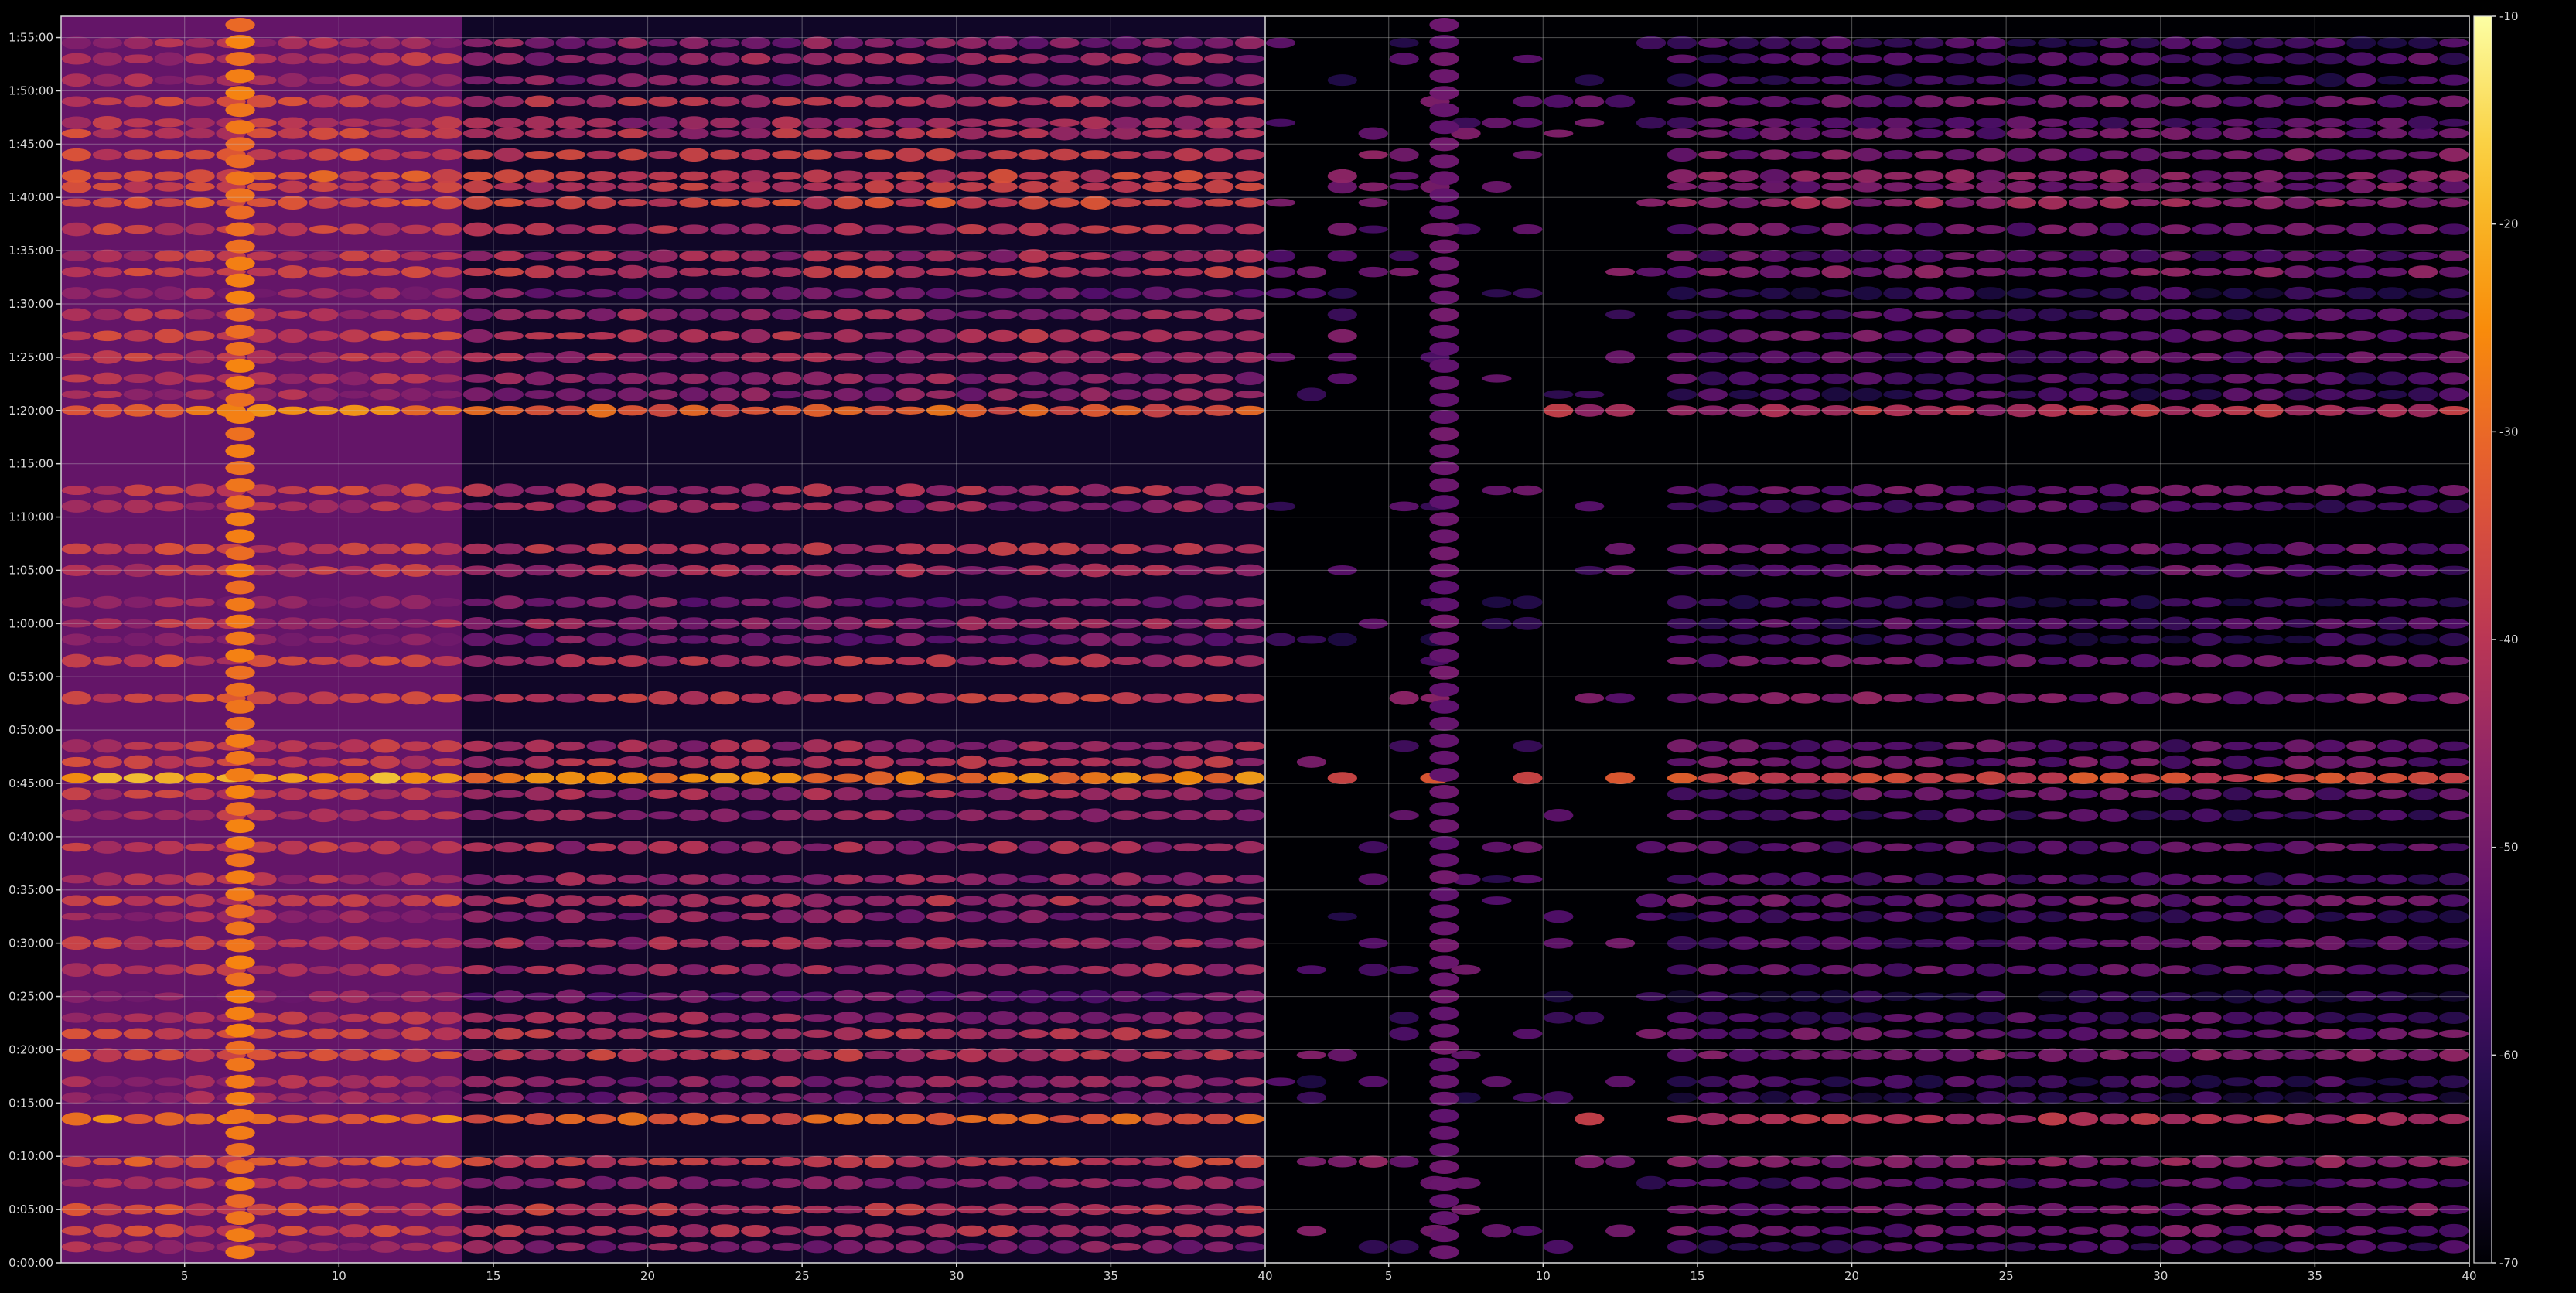  What do you see at coordinates (31, 1156) in the screenshot?
I see `y-tick-label: 0:10:00` at bounding box center [31, 1156].